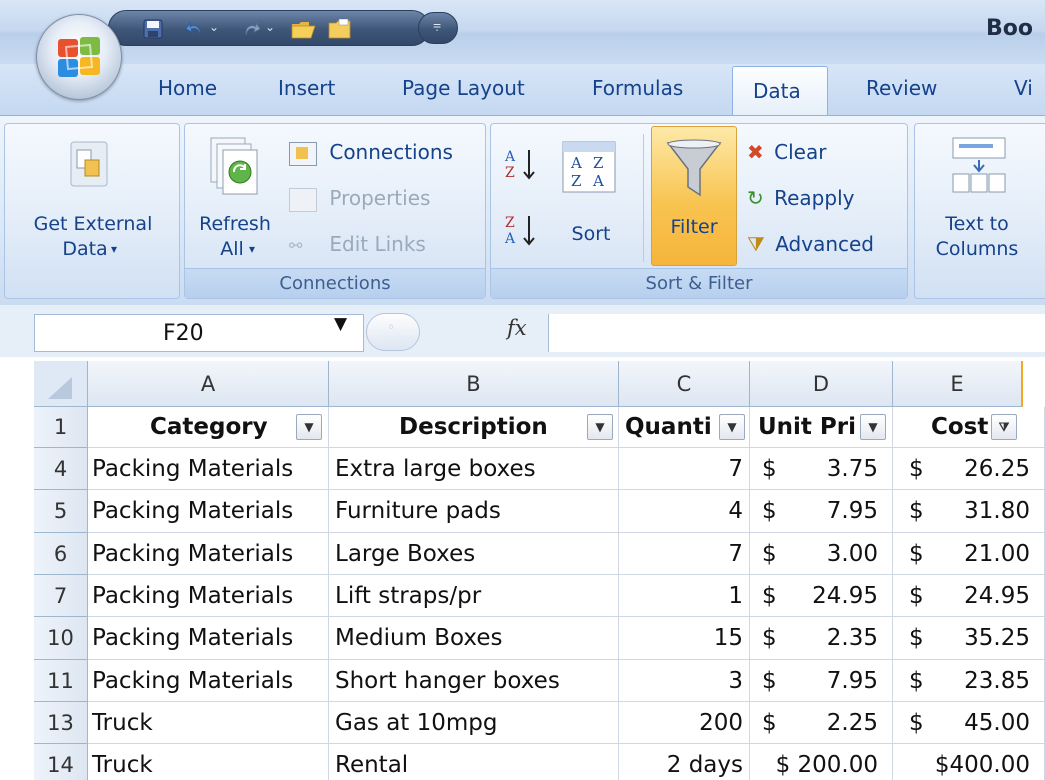  What do you see at coordinates (340, 29) in the screenshot?
I see `folder-icon` at bounding box center [340, 29].